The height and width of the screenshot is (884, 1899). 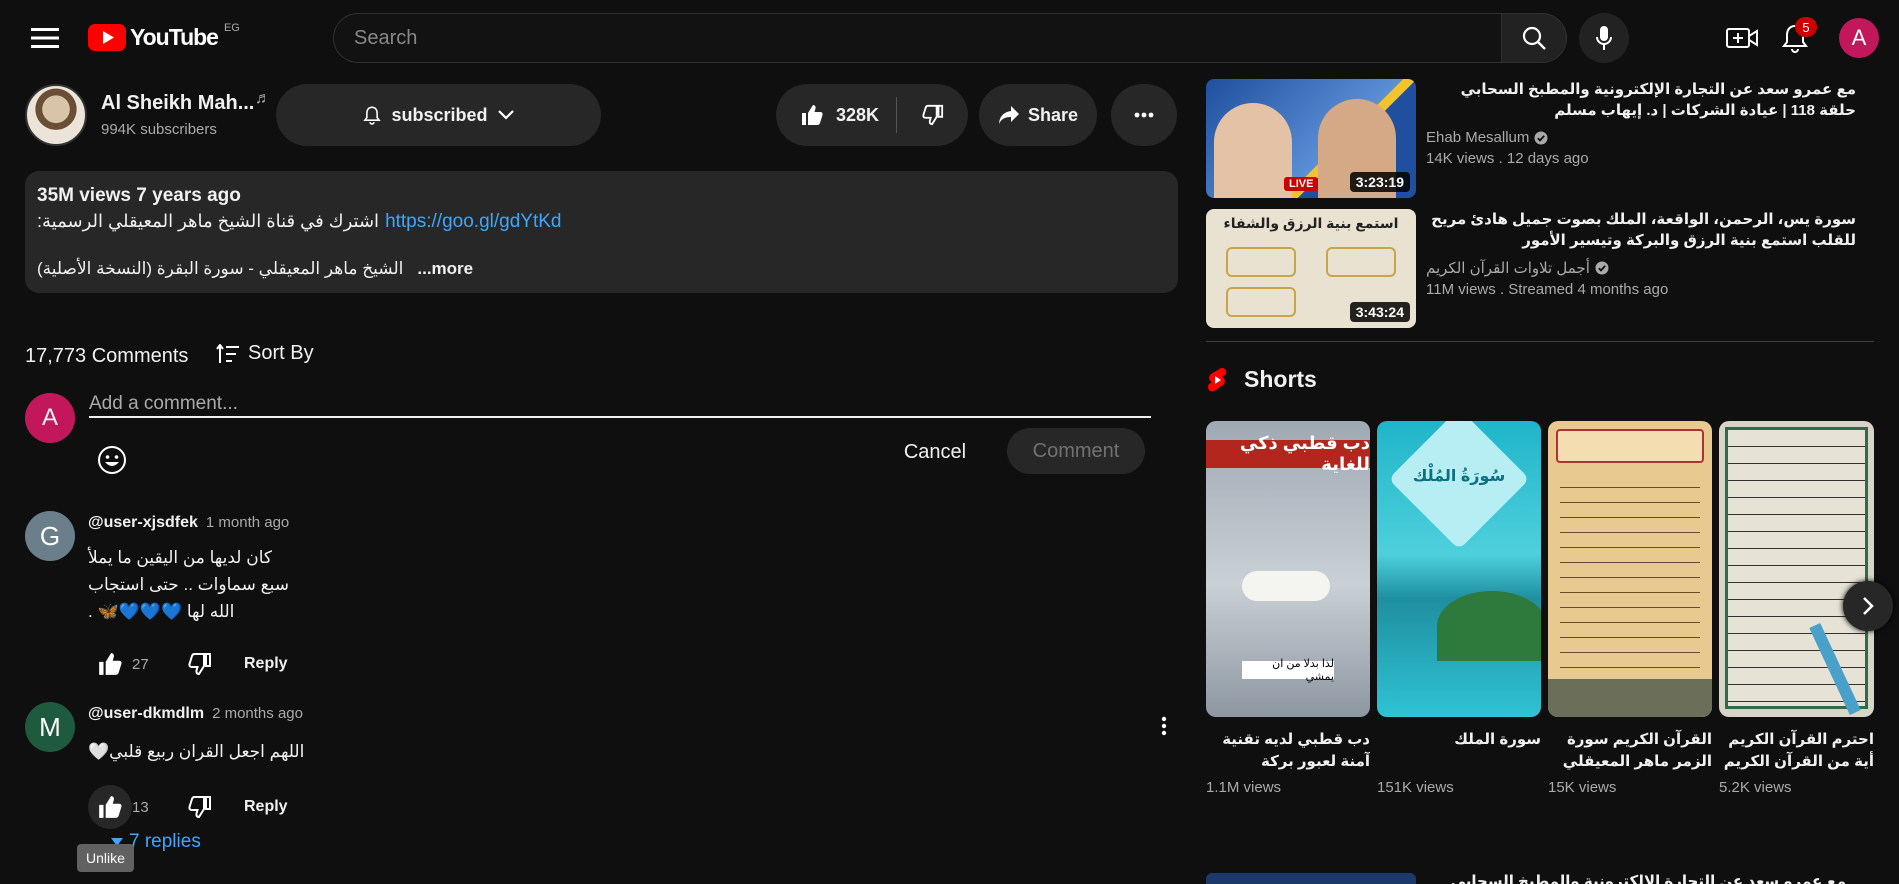 What do you see at coordinates (1261, 302) in the screenshot?
I see `thumbnail-frame` at bounding box center [1261, 302].